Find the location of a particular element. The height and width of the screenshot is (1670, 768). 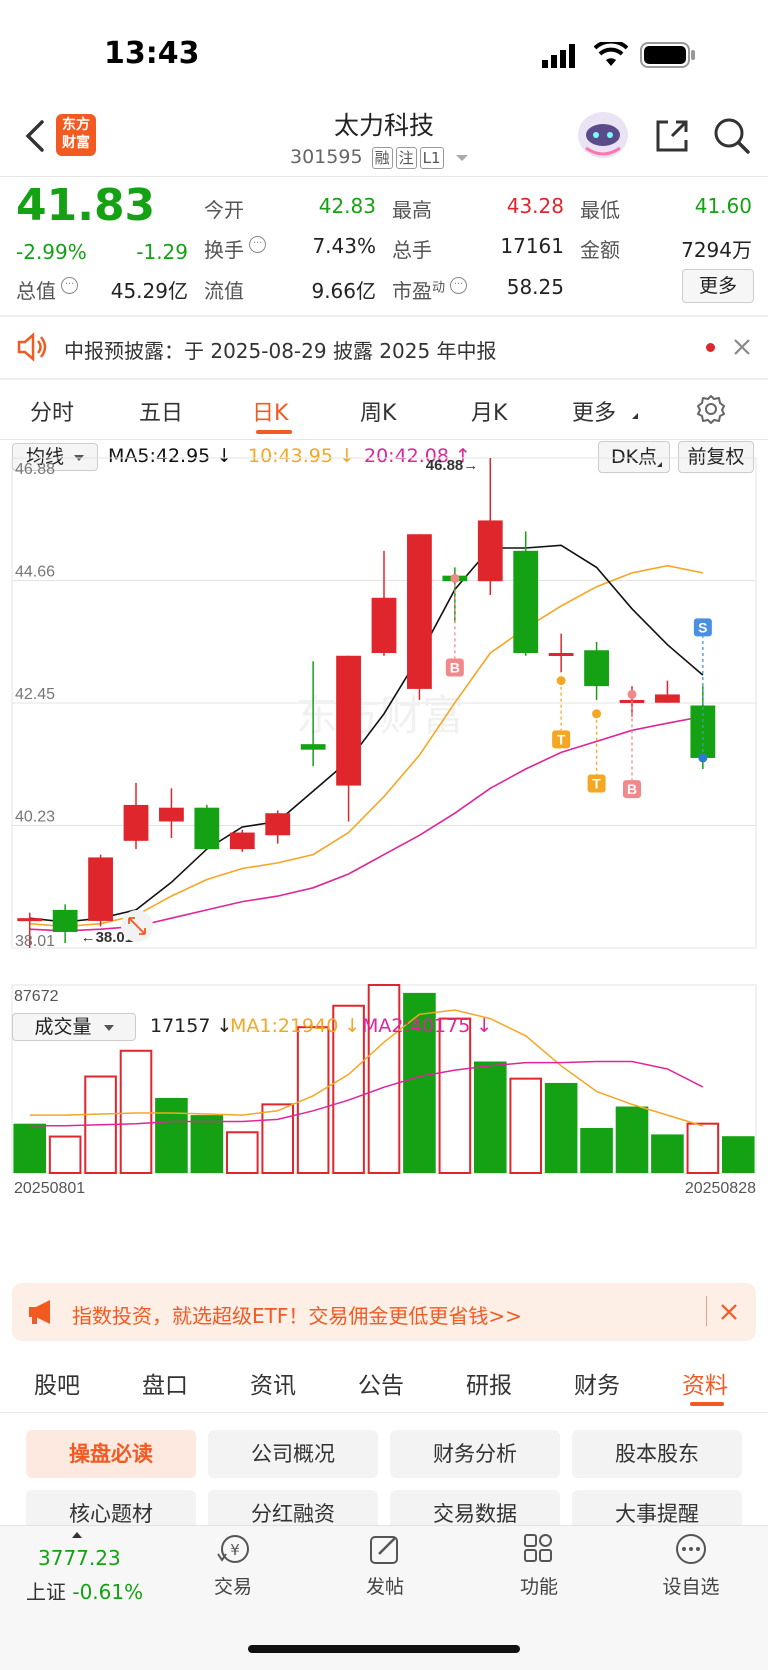

volume-ma2: MA2:40175 ↓ is located at coordinates (427, 1026).